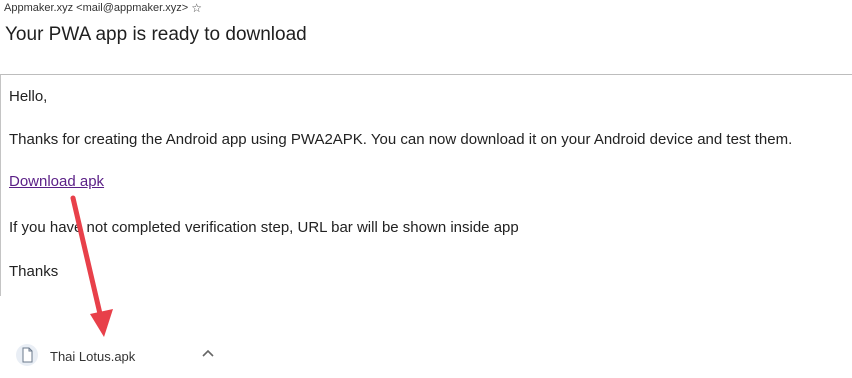  What do you see at coordinates (156, 34) in the screenshot?
I see `email-subject: Your PWA app is ready to download` at bounding box center [156, 34].